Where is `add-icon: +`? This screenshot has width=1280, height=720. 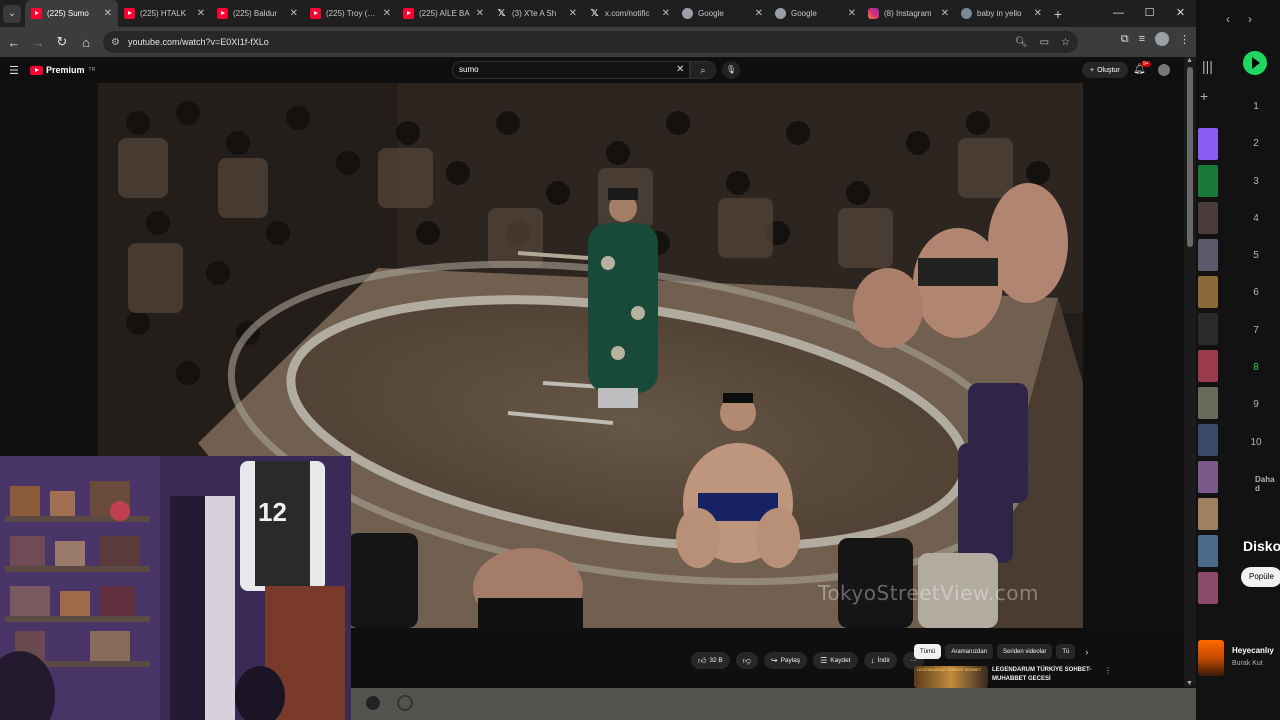 add-icon: + is located at coordinates (1204, 96).